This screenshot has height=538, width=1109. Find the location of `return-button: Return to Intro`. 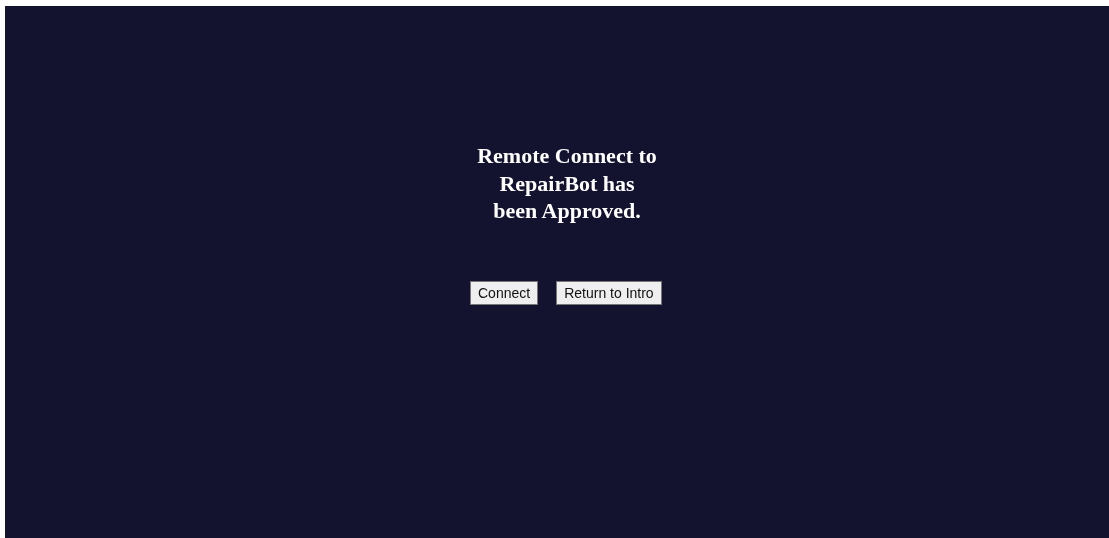

return-button: Return to Intro is located at coordinates (609, 292).